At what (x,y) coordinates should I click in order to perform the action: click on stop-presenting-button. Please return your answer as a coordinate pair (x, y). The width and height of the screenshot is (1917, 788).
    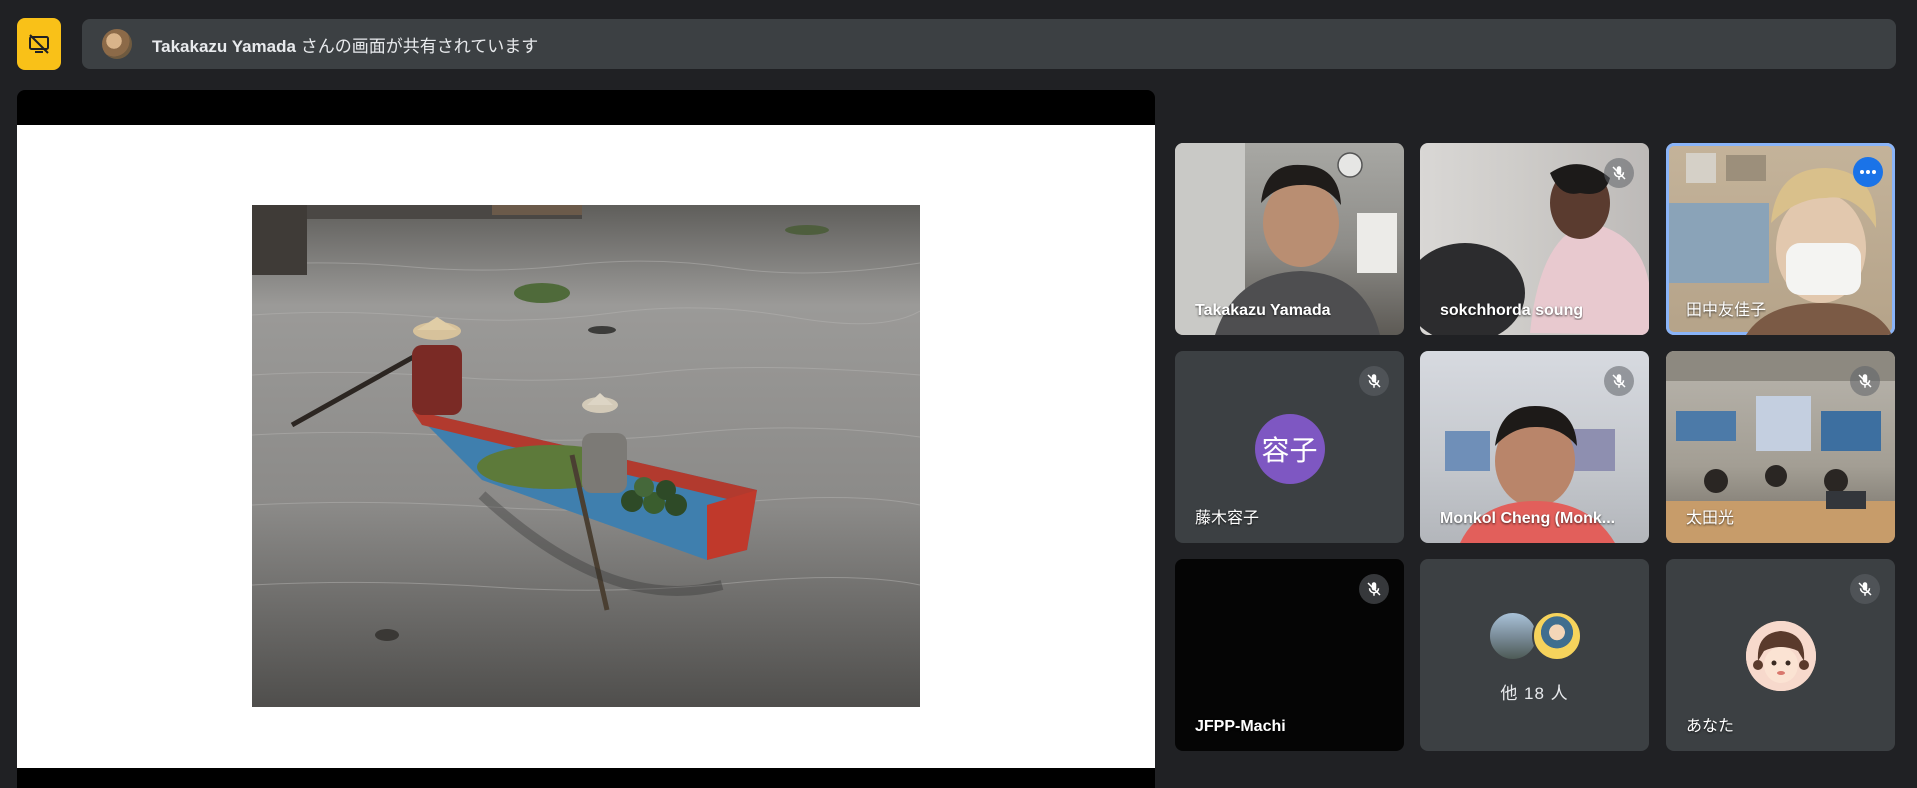
    Looking at the image, I should click on (39, 44).